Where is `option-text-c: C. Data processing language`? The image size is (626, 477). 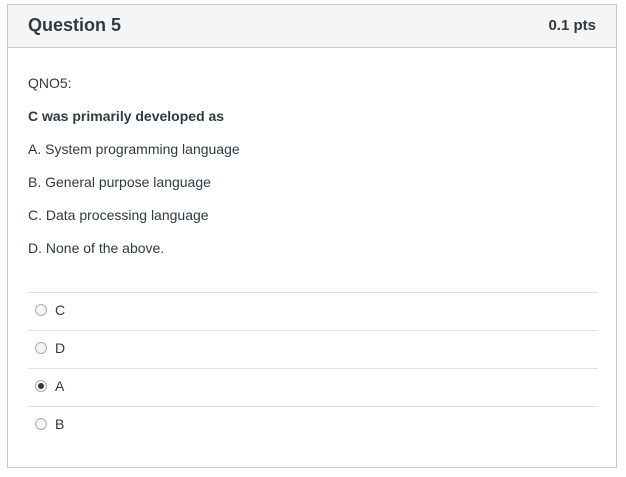
option-text-c: C. Data processing language is located at coordinates (118, 215).